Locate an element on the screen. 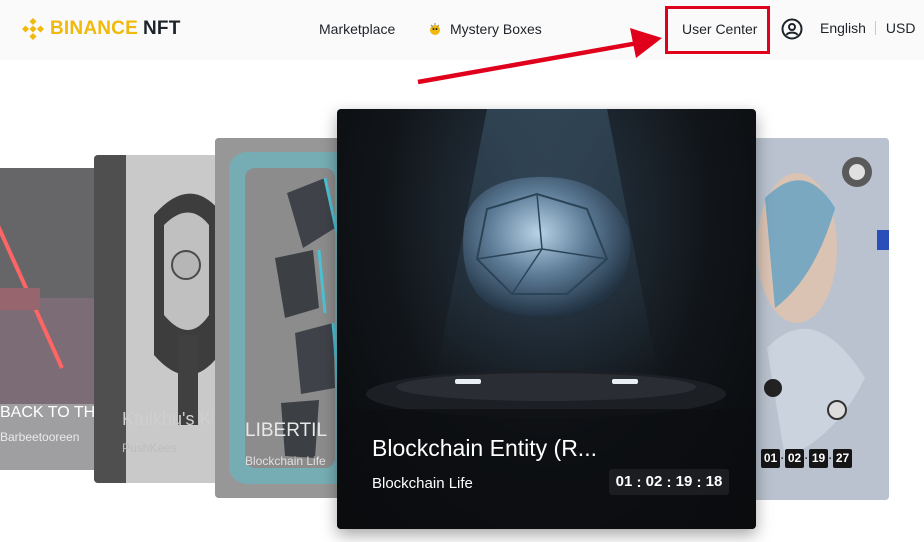  featured-card-creator: Blockchain Life is located at coordinates (422, 483).